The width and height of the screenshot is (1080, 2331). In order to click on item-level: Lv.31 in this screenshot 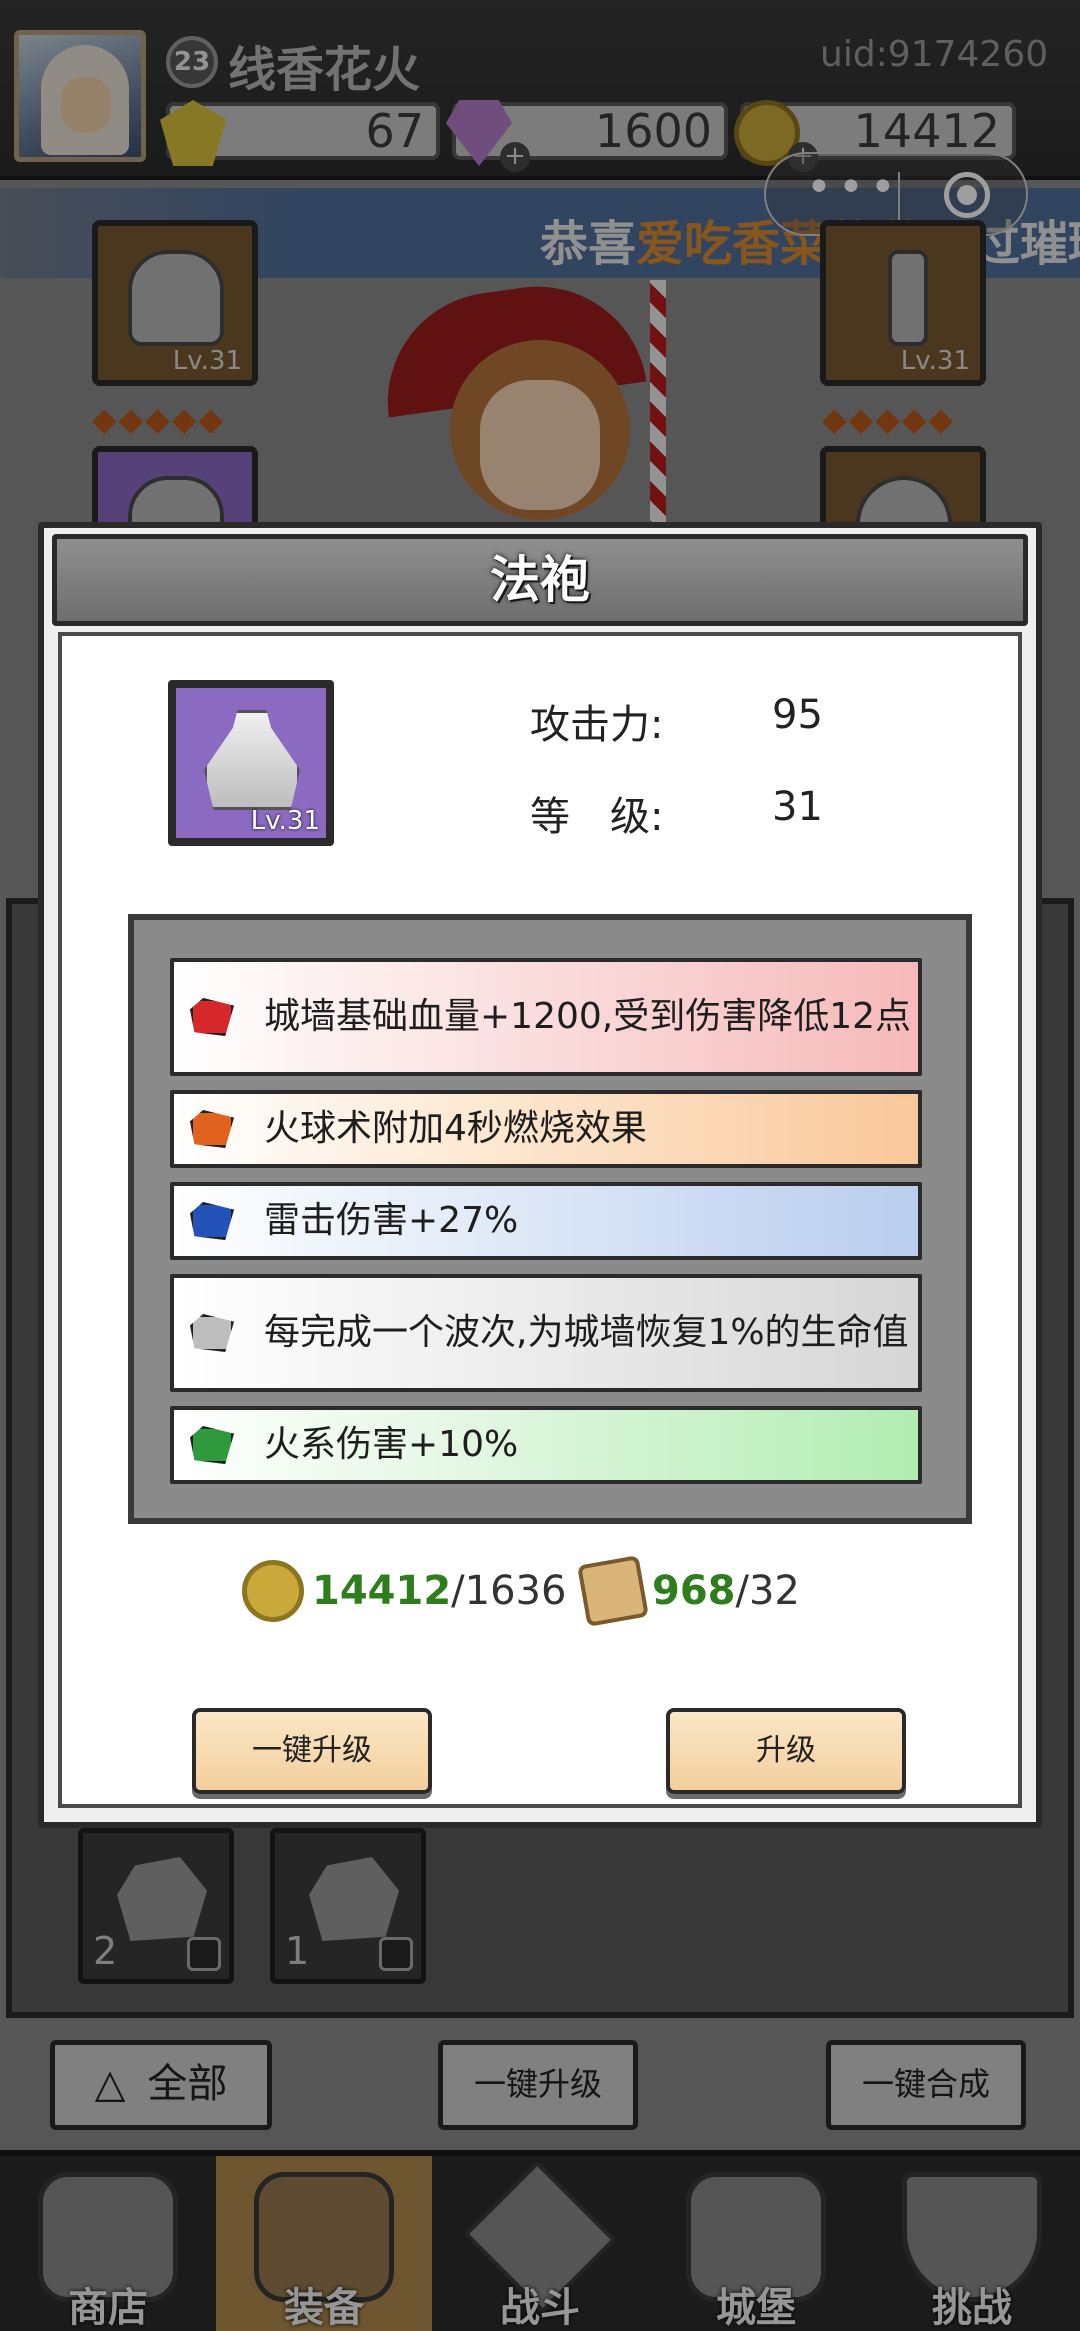, I will do `click(285, 821)`.